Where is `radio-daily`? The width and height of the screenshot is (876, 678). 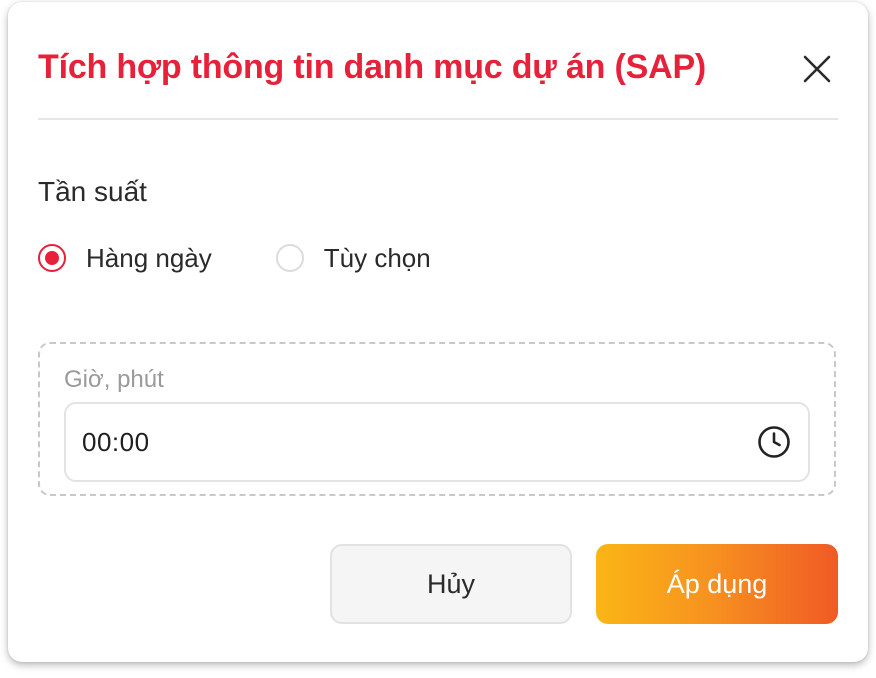 radio-daily is located at coordinates (52, 258).